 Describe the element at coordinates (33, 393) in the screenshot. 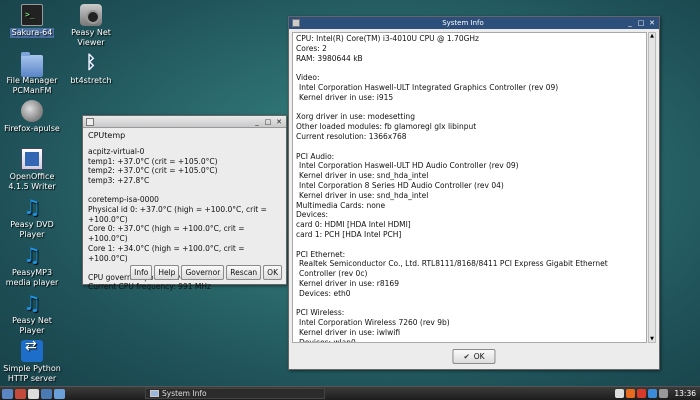

I see `browser-launcher-icon` at that location.